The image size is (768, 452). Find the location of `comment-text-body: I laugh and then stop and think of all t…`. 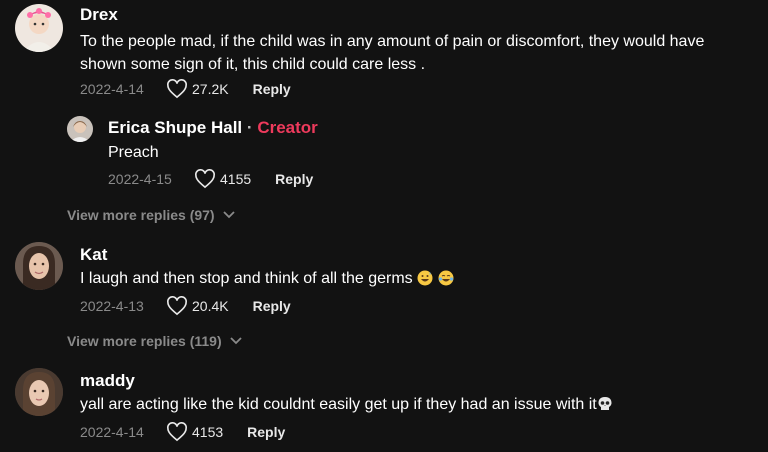

comment-text-body: I laugh and then stop and think of all t… is located at coordinates (246, 278).